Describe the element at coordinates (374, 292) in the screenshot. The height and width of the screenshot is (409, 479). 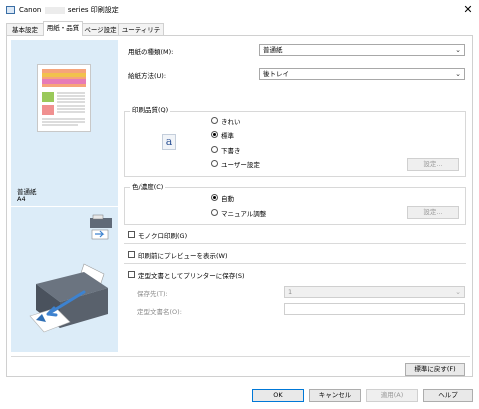
I see `save-destination-select: 1 ⌄` at that location.